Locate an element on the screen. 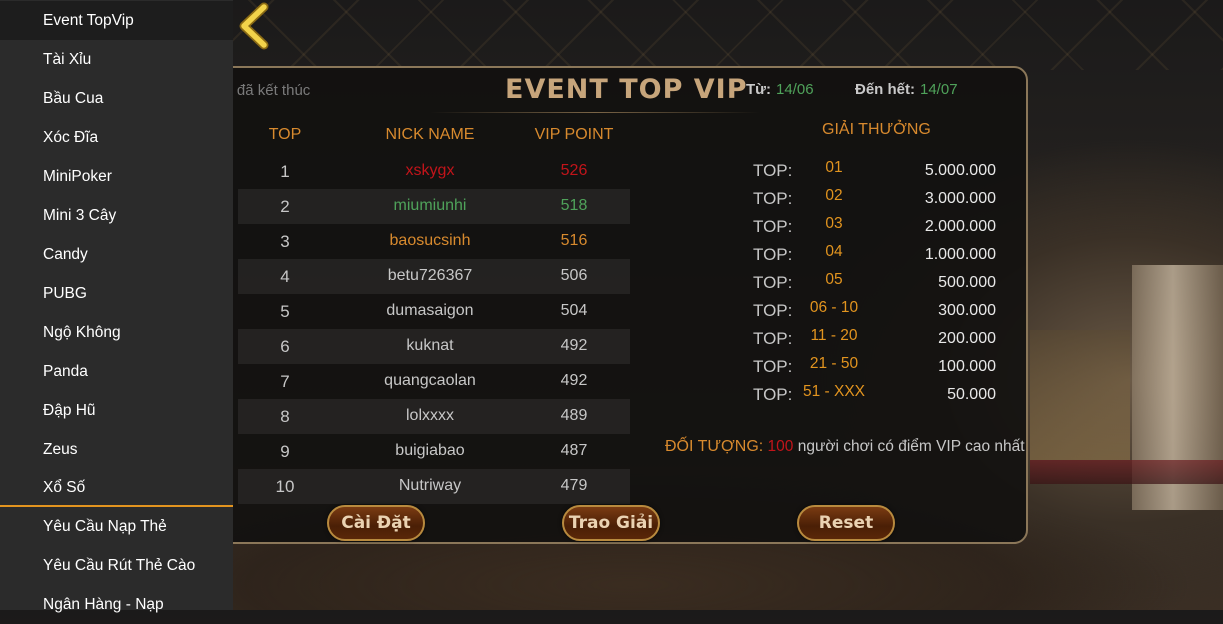 The image size is (1223, 624). prize-range: 01 is located at coordinates (834, 167).